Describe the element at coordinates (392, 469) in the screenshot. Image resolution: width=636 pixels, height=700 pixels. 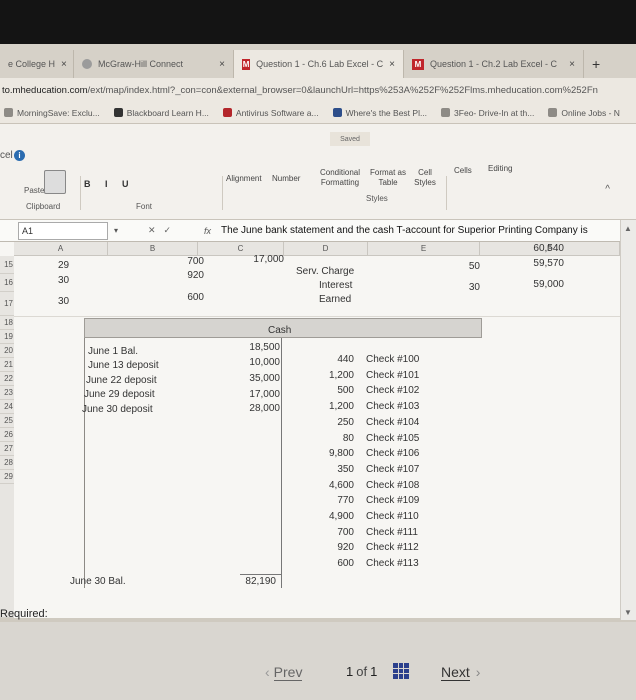
I see `credit-label: Check #107` at that location.